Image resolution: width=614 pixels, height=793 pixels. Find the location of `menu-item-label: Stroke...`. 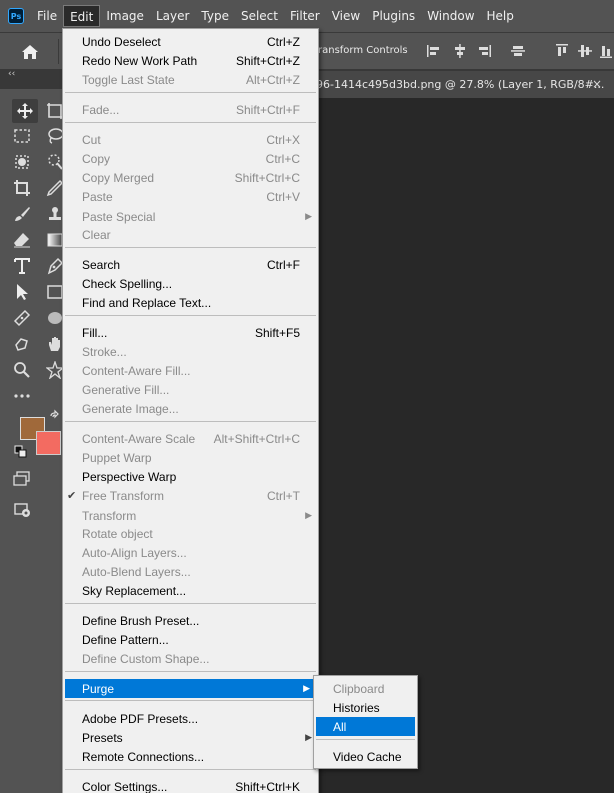

menu-item-label: Stroke... is located at coordinates (104, 352).